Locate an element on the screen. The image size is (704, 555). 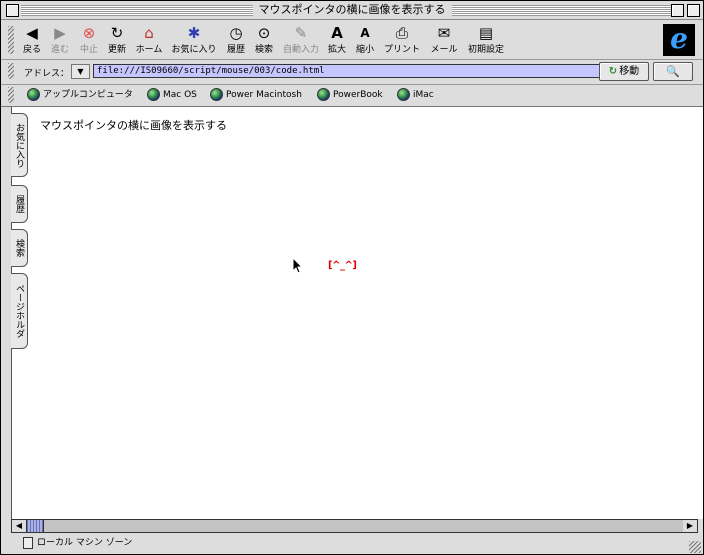
title-bar: マウスポインタの横に画像を表示する is located at coordinates (352, 10).